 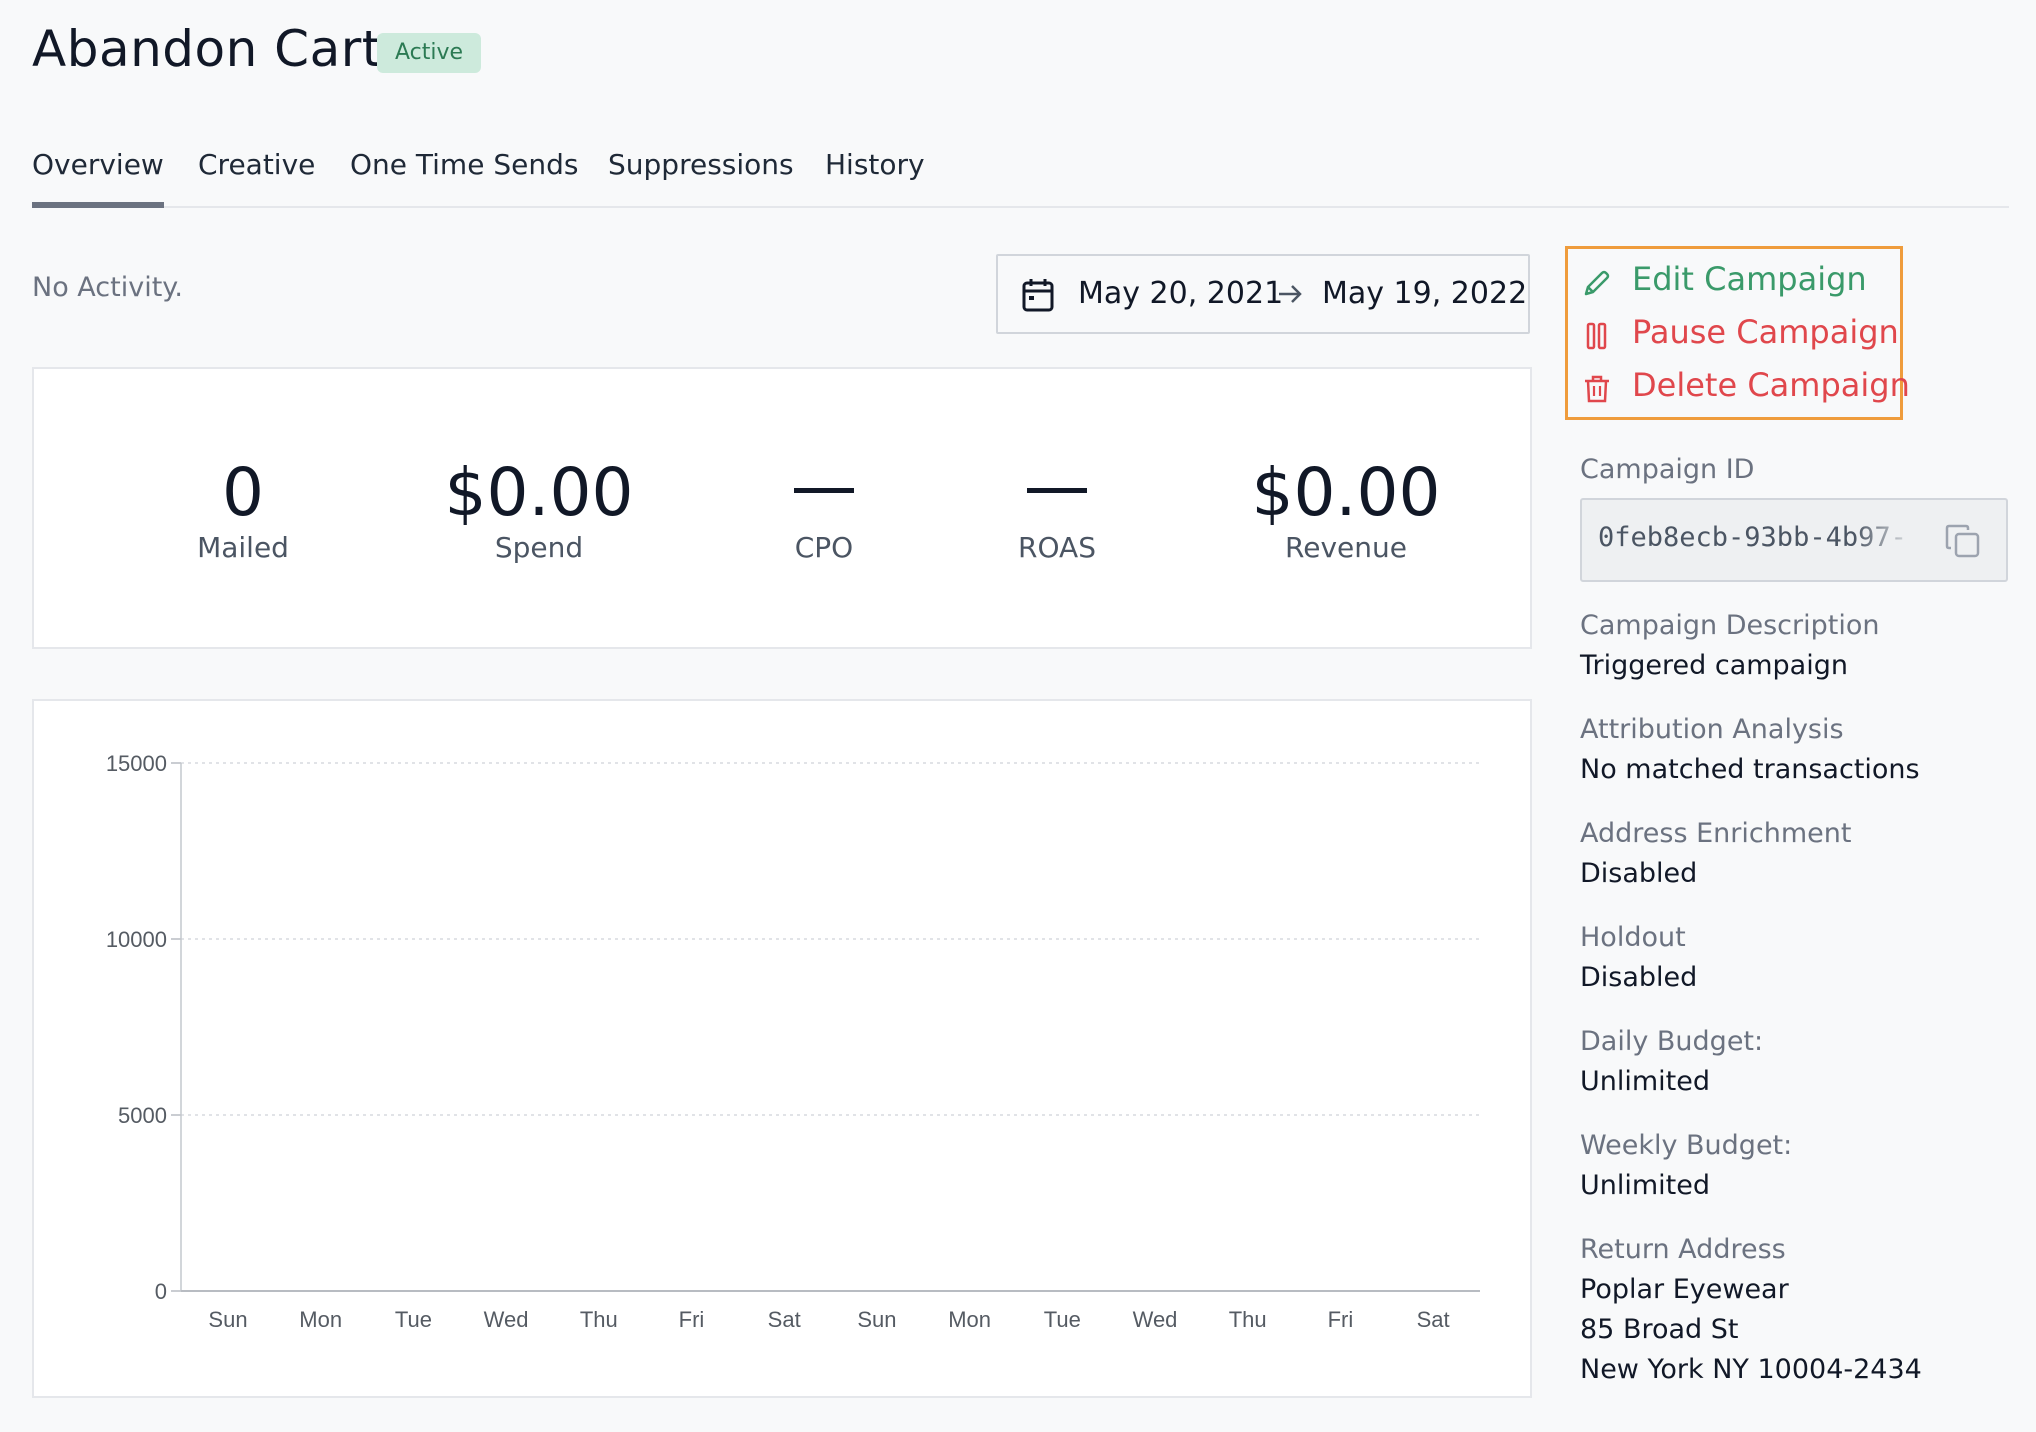 I want to click on y-tick-label: 15000, so click(x=136, y=763).